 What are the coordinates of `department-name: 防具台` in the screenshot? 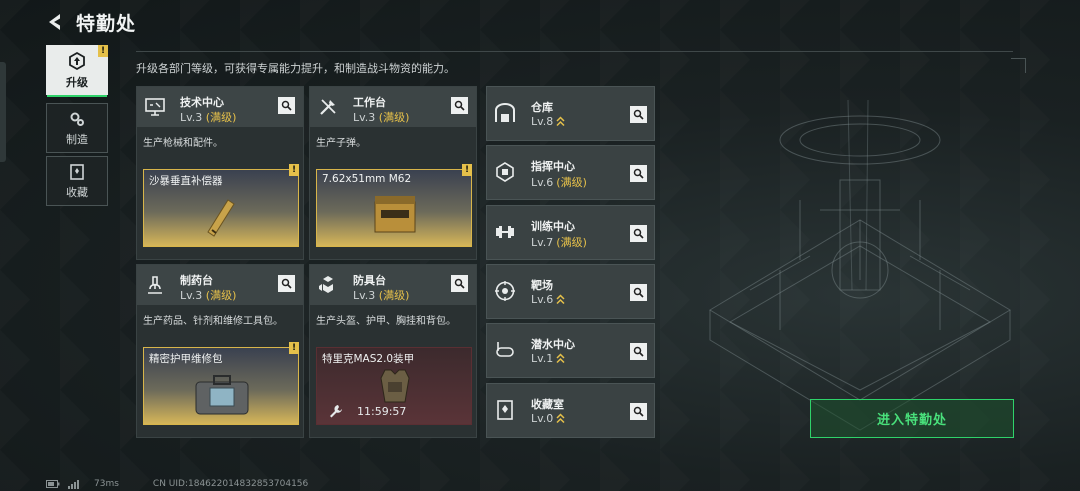 It's located at (369, 280).